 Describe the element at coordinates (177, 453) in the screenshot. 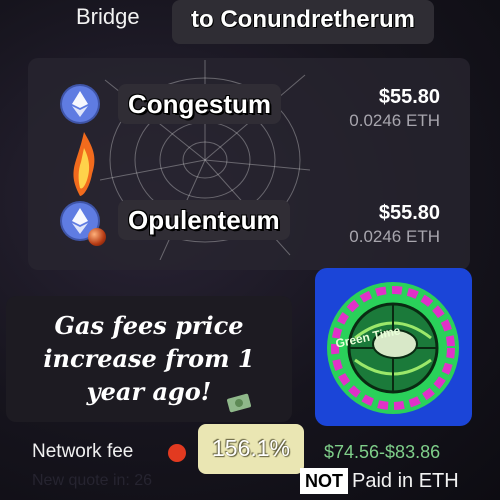

I see `angry-face-icon` at that location.